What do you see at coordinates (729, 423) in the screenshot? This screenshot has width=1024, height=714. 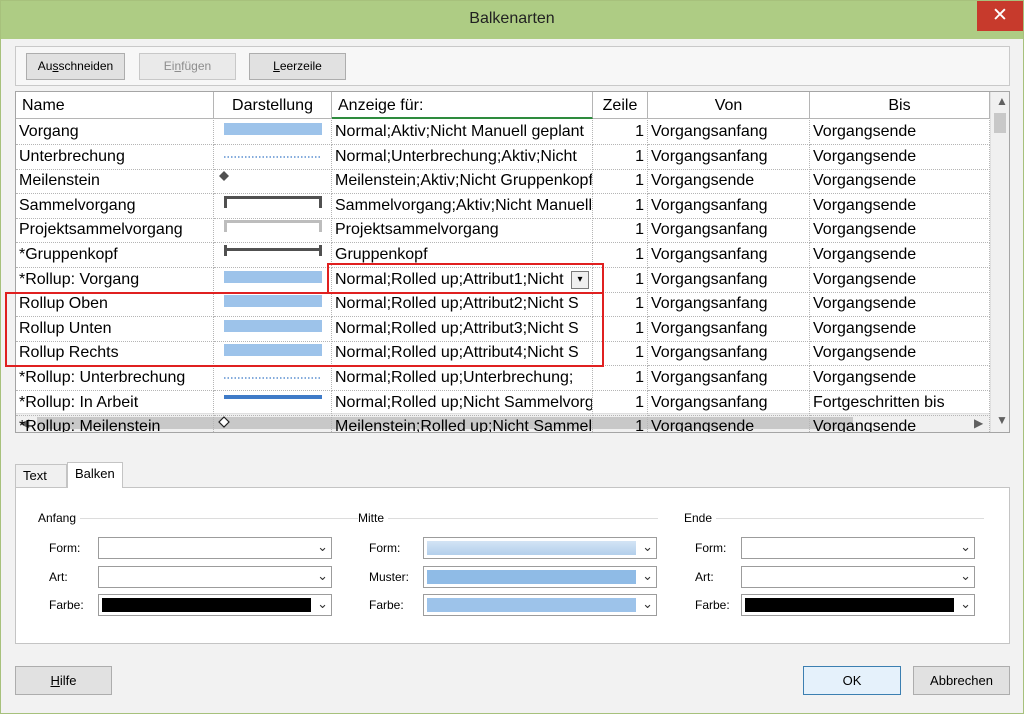 I see `von-cell: Vorgangsende` at bounding box center [729, 423].